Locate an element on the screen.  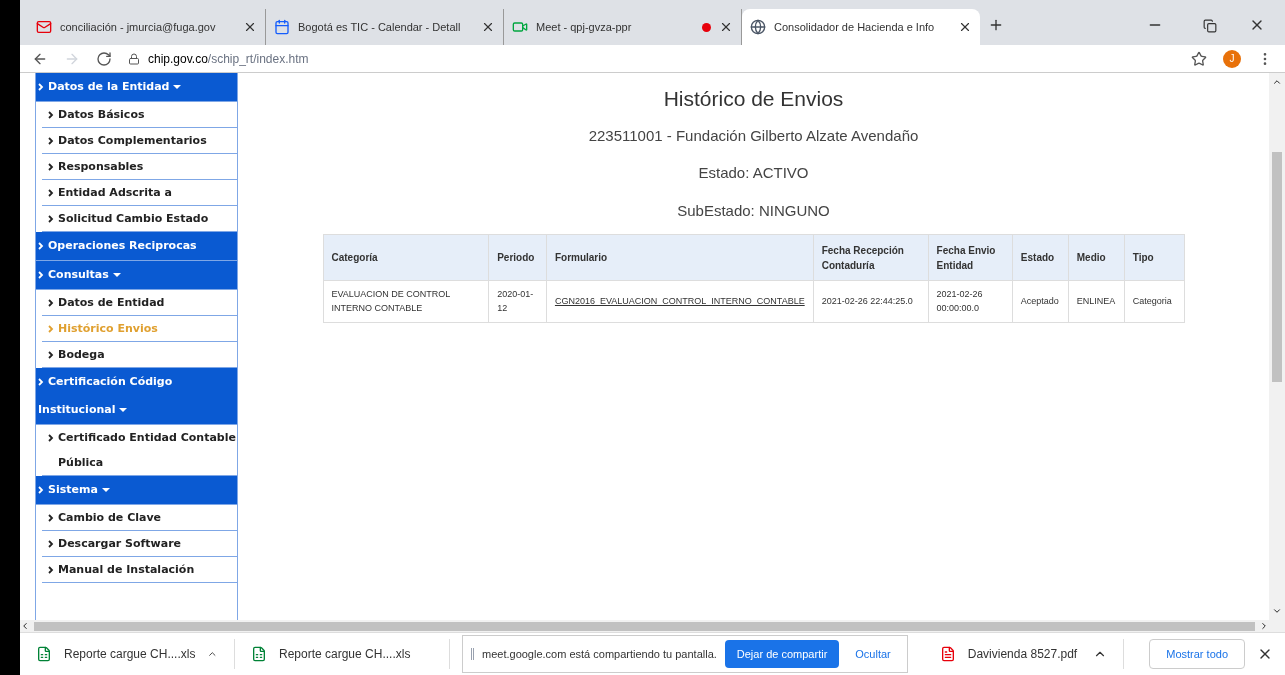
scroll-right-icon is located at coordinates (1264, 626).